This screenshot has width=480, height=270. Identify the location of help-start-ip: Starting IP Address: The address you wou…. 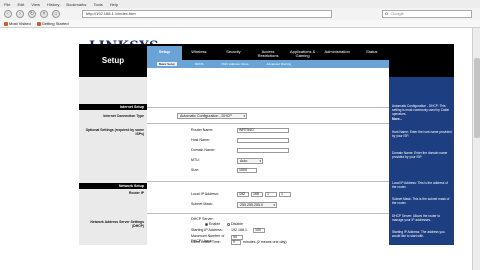
(422, 234).